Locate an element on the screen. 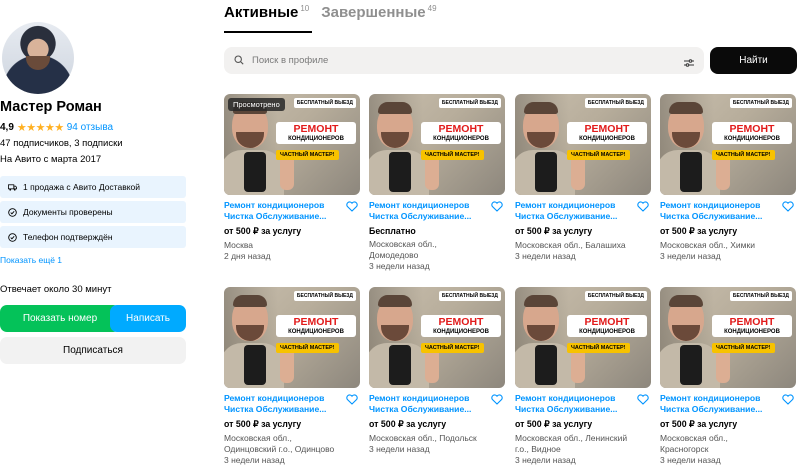 This screenshot has width=800, height=466. avatar is located at coordinates (38, 58).